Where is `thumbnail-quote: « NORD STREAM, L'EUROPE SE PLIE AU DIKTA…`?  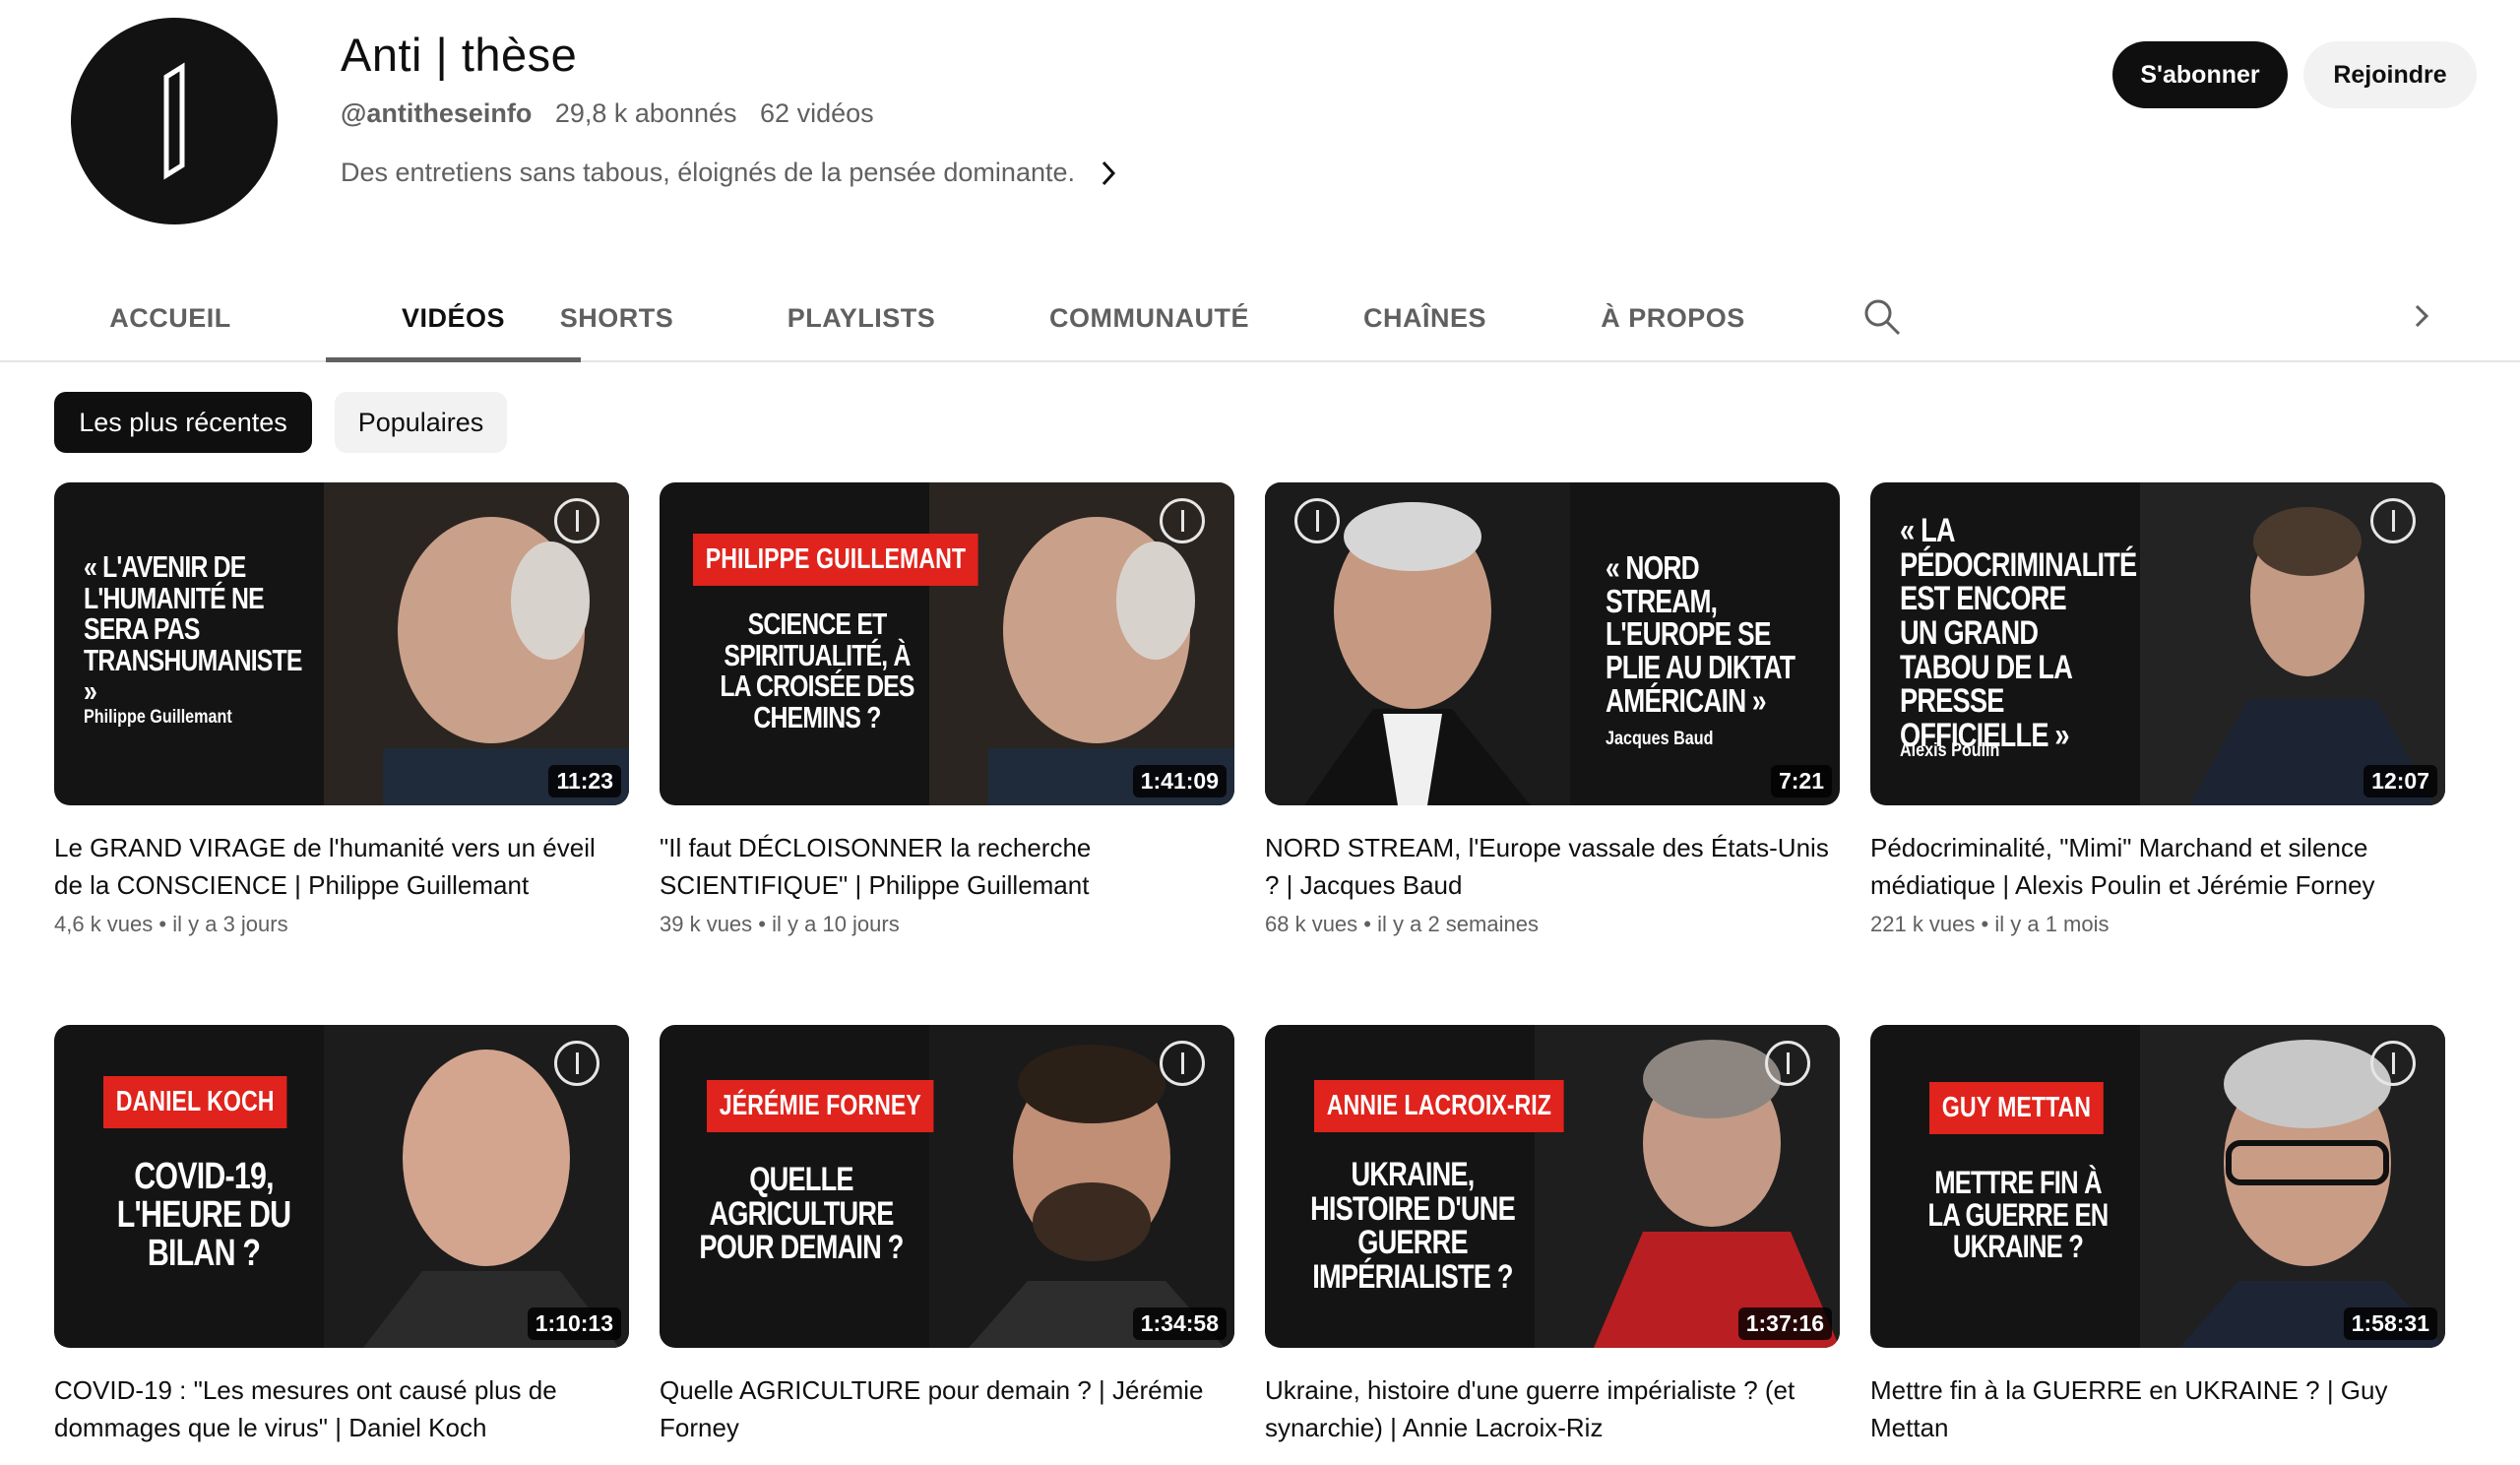 thumbnail-quote: « NORD STREAM, L'EUROPE SE PLIE AU DIKTA… is located at coordinates (1701, 634).